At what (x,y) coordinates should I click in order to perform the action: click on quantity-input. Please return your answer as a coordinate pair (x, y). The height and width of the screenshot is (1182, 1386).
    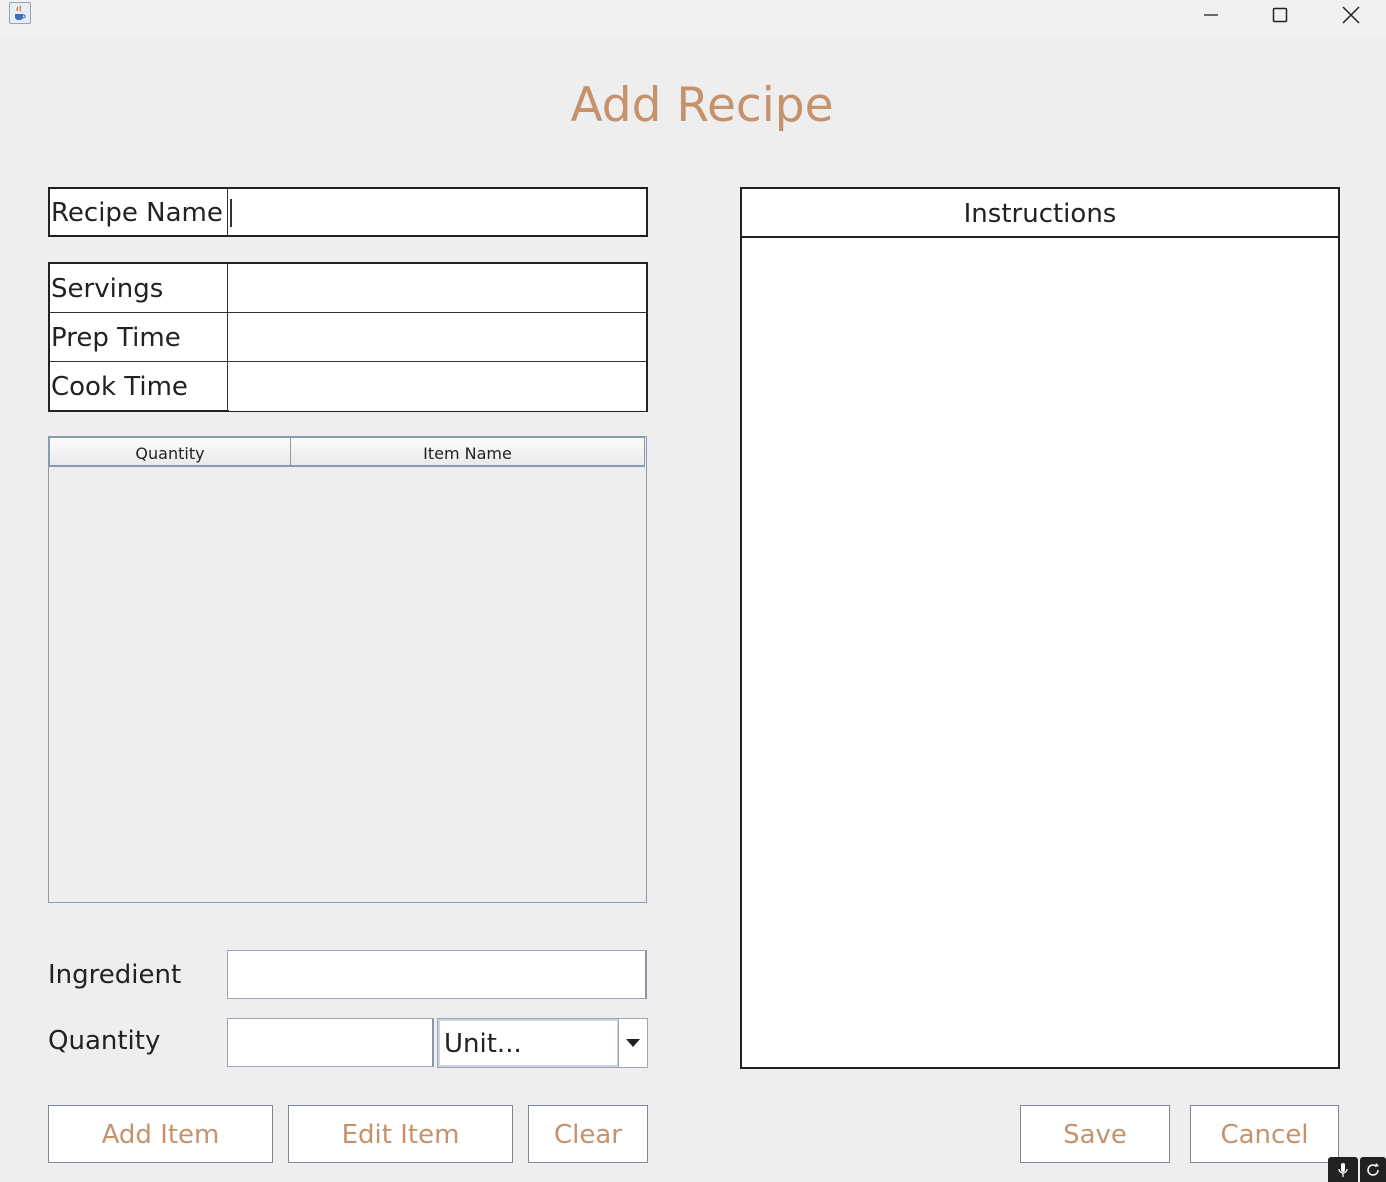
    Looking at the image, I should click on (330, 1042).